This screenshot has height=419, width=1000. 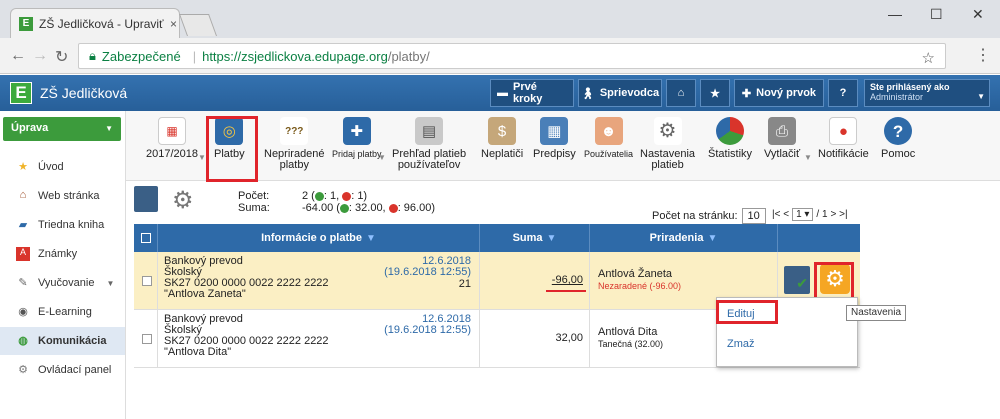 I want to click on minimize-icon: —, so click(x=895, y=14).